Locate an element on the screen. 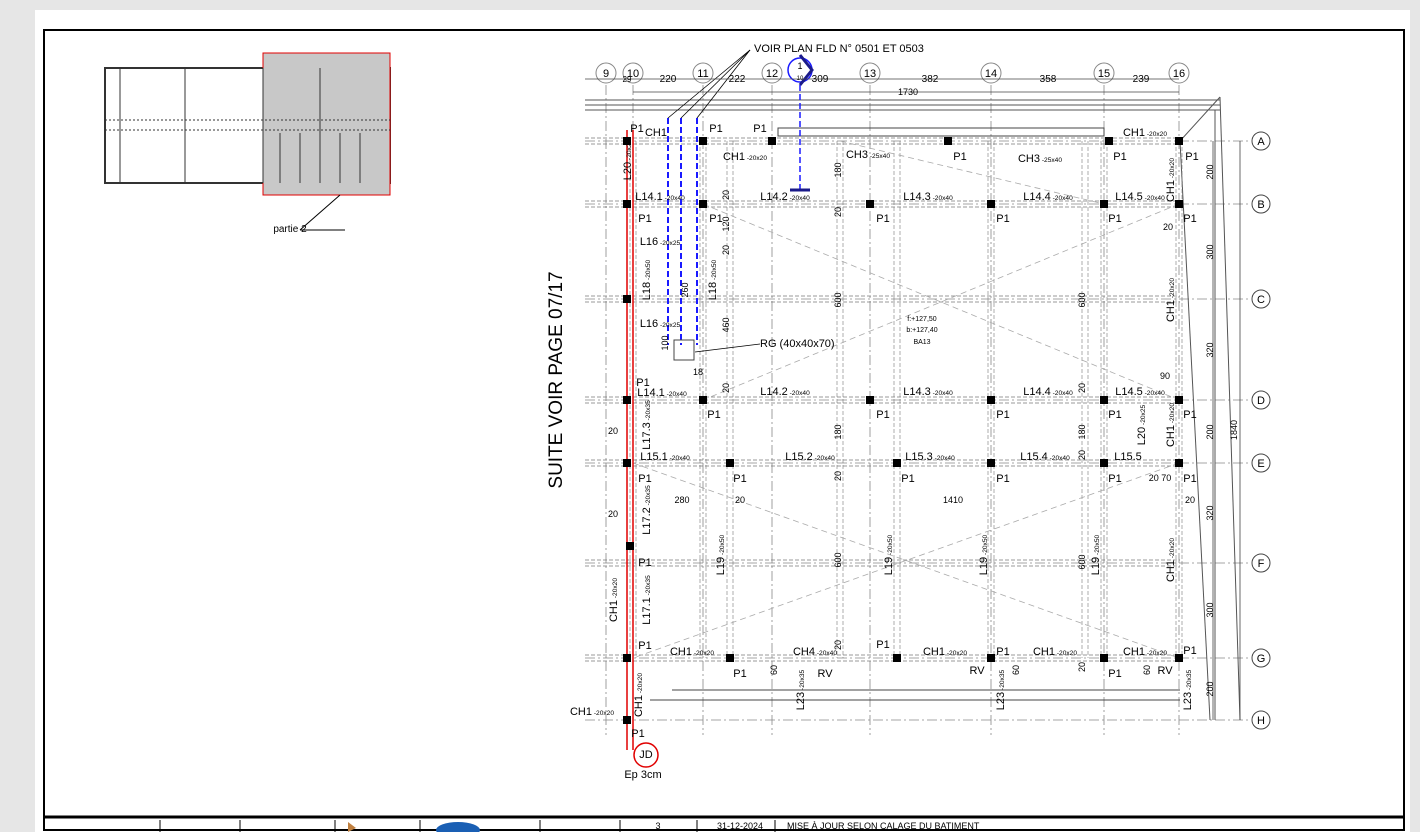 This screenshot has height=832, width=1420. axis-label-y: D is located at coordinates (1261, 401).